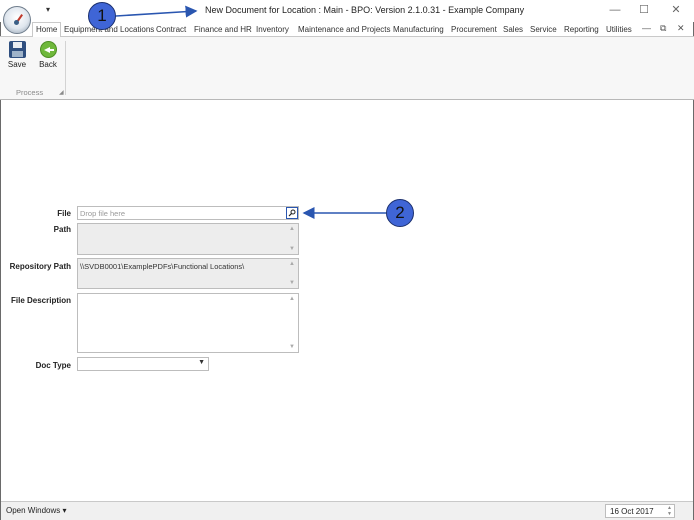  Describe the element at coordinates (681, 28) in the screenshot. I see `ribbon-close-button: ✕` at that location.